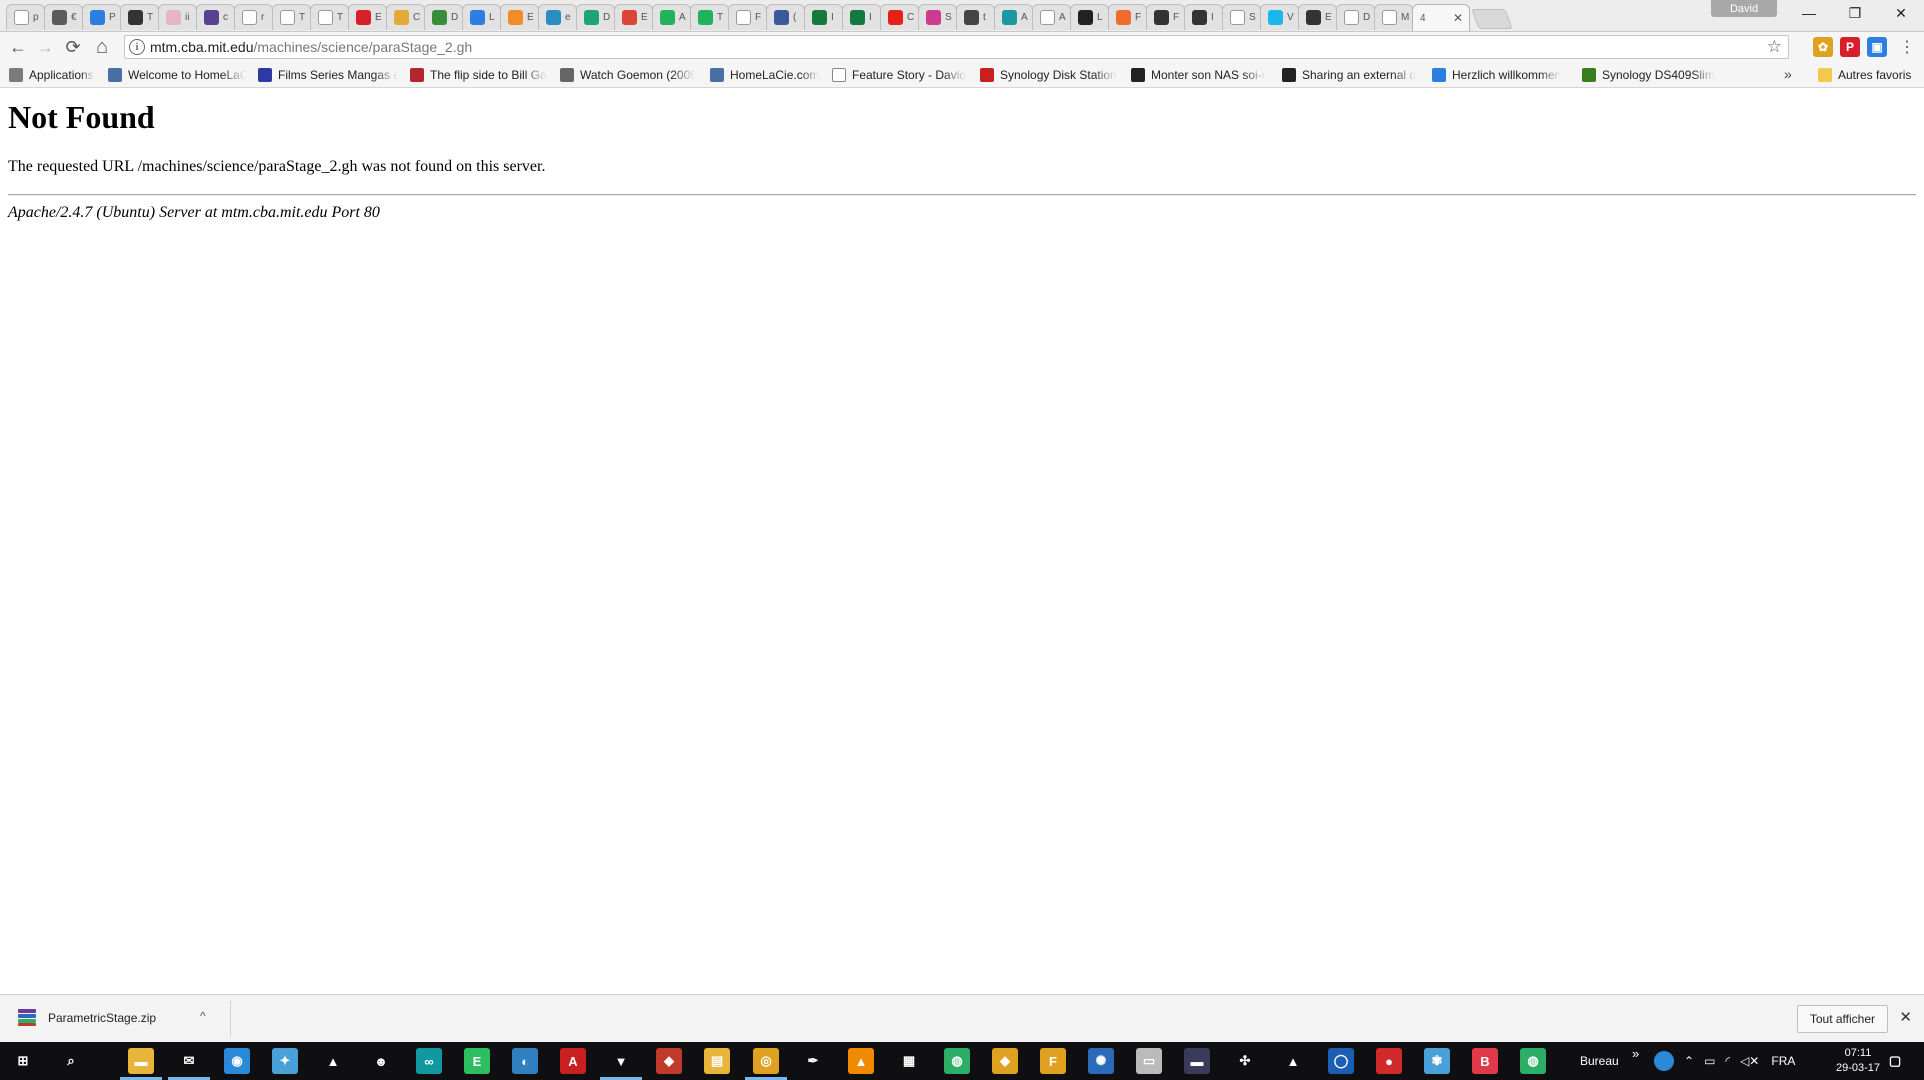 Image resolution: width=1924 pixels, height=1080 pixels. I want to click on action-center-icon: ▢, so click(1895, 1061).